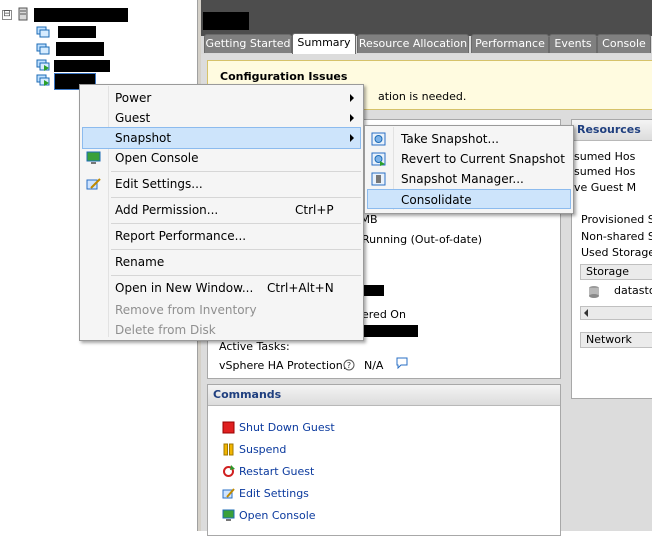 The image size is (652, 536). What do you see at coordinates (633, 290) in the screenshot?
I see `datastore-name: datasto` at bounding box center [633, 290].